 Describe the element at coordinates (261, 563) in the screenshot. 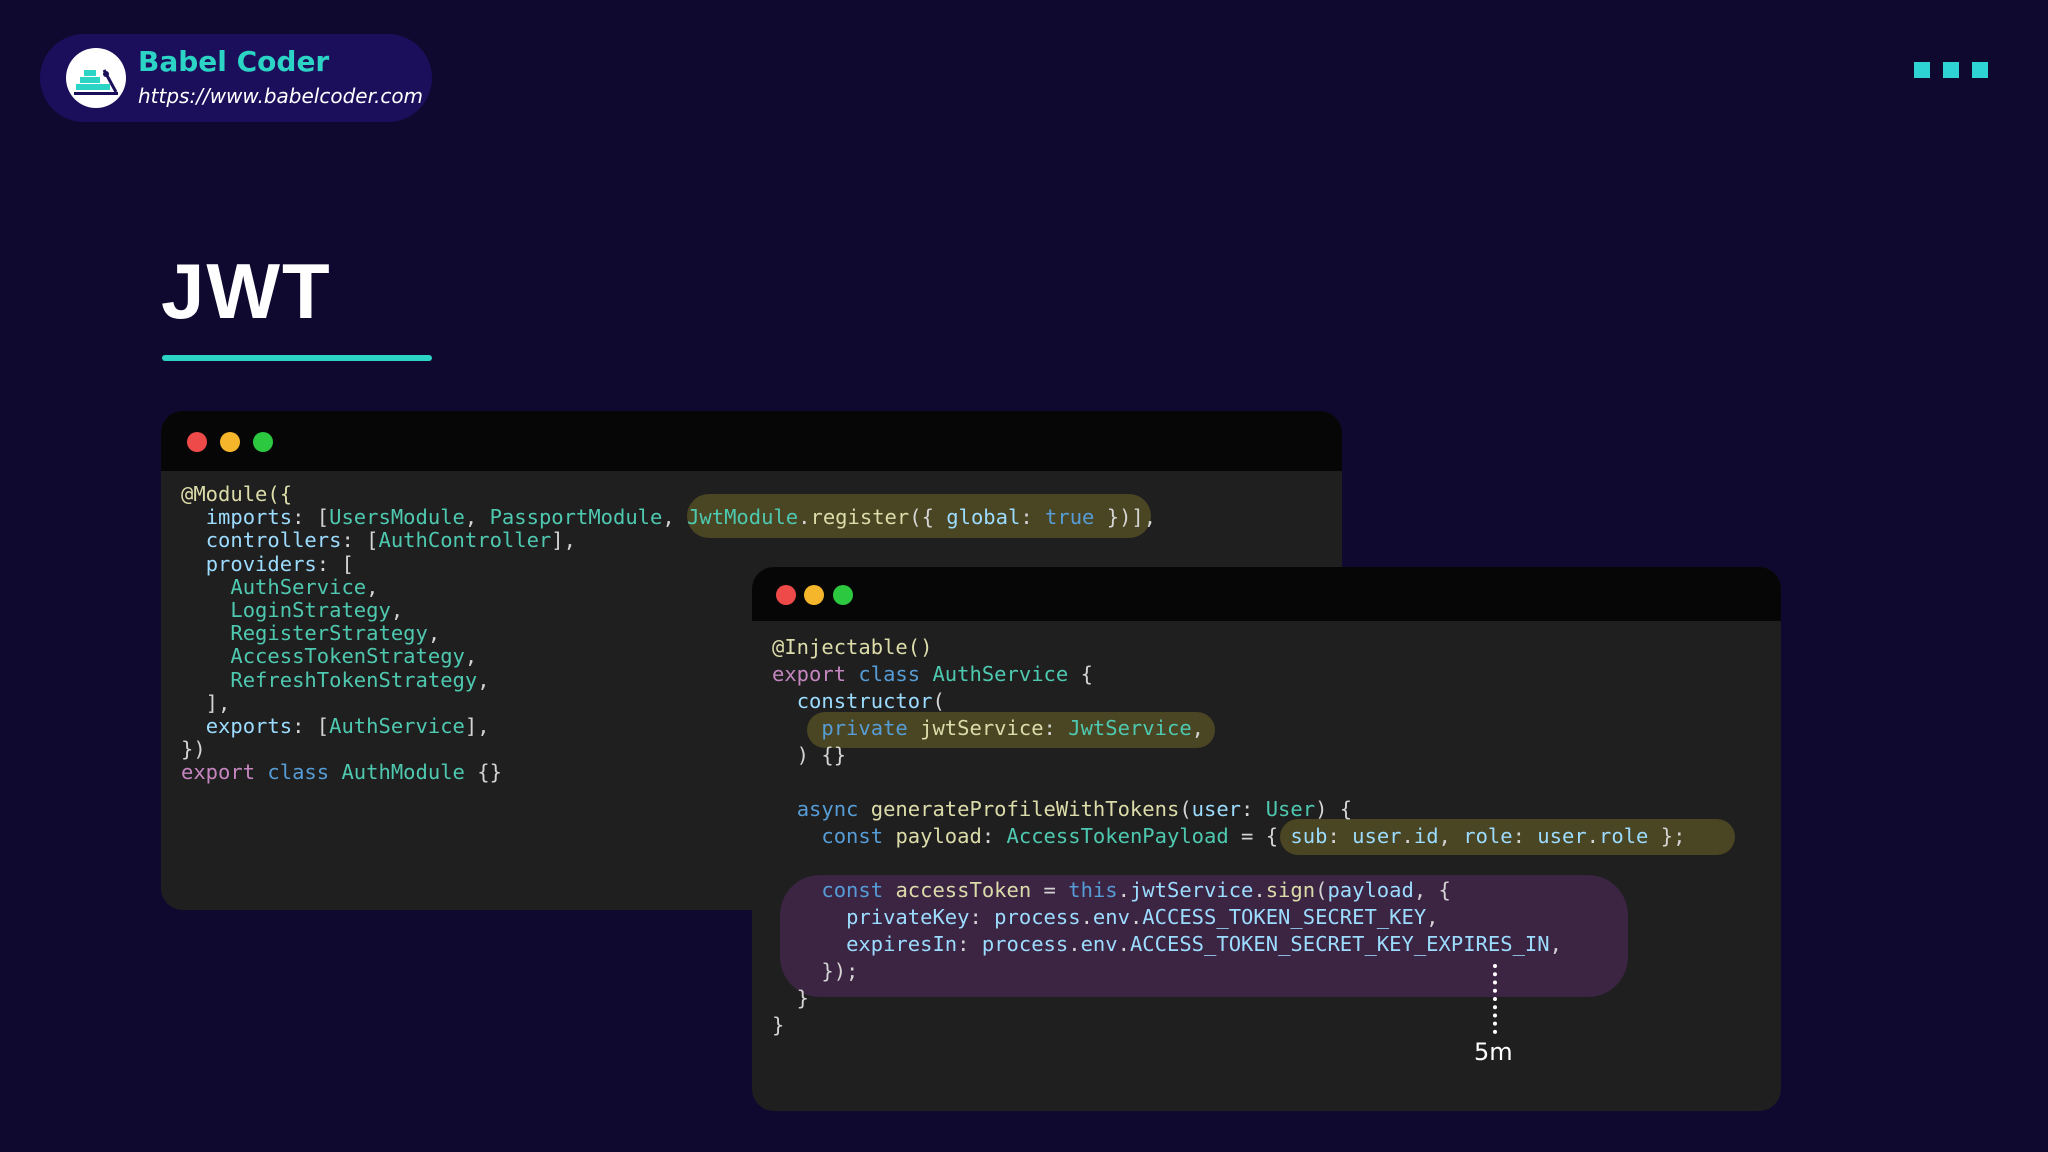

I see `code-token: providers` at that location.